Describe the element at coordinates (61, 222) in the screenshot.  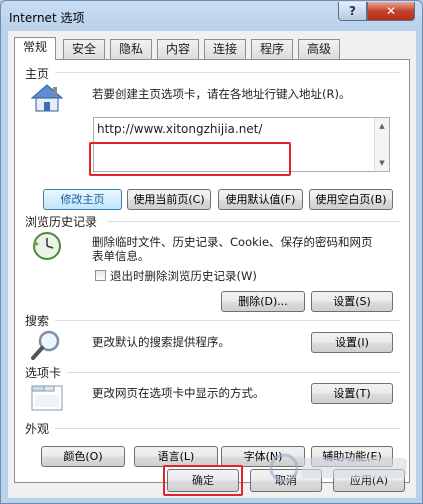
I see `history-section-title: 浏览历史记录` at that location.